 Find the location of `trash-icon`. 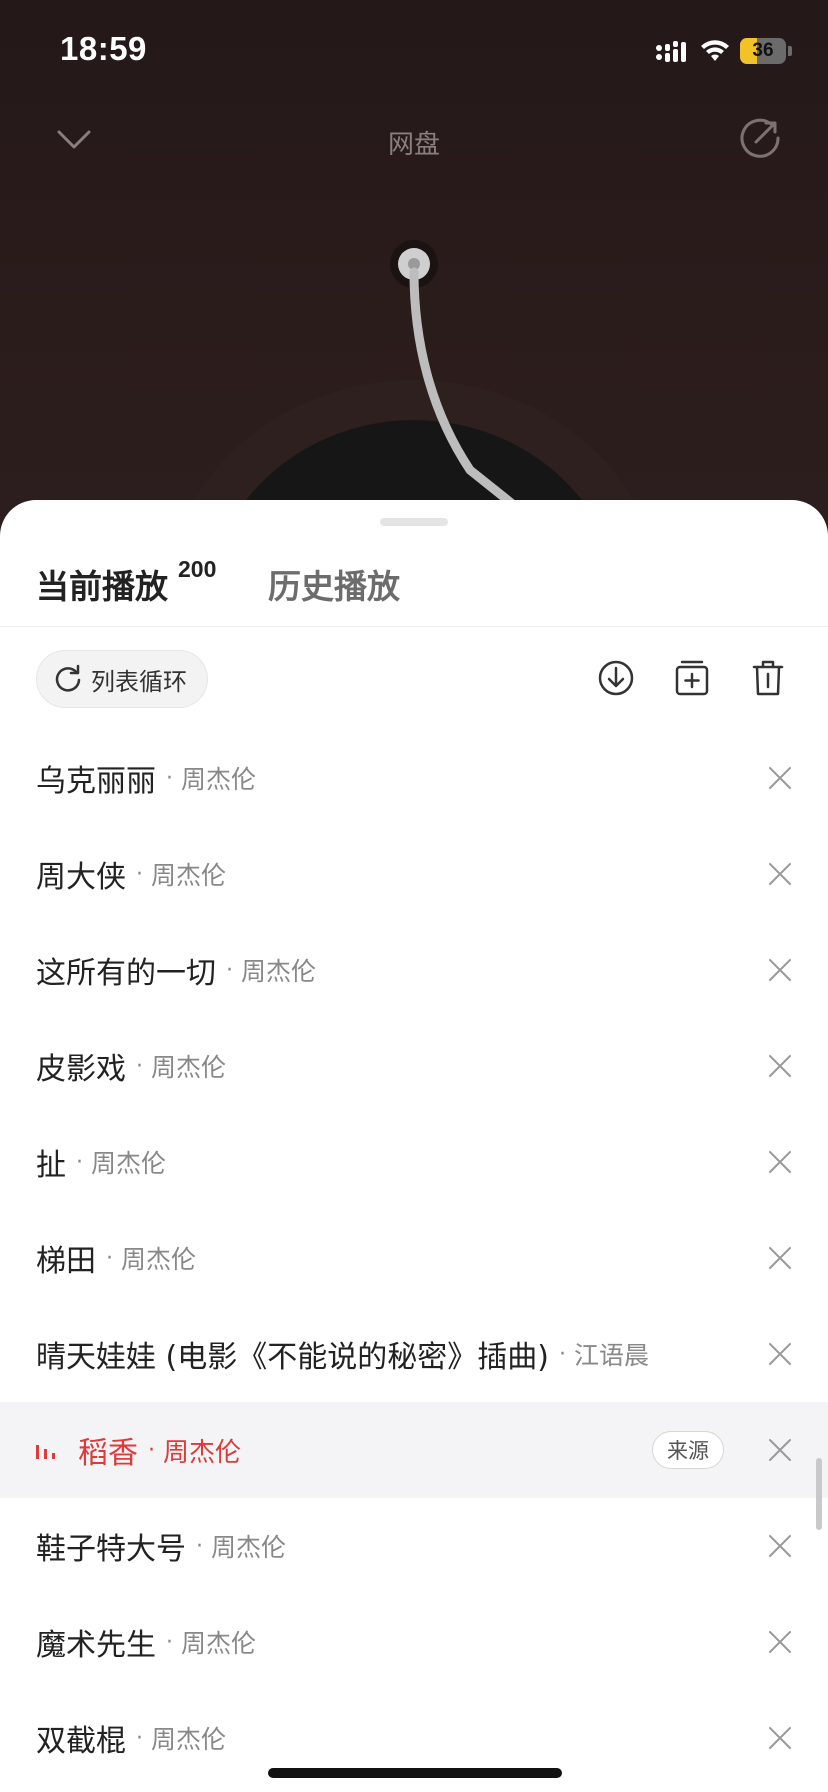

trash-icon is located at coordinates (768, 678).